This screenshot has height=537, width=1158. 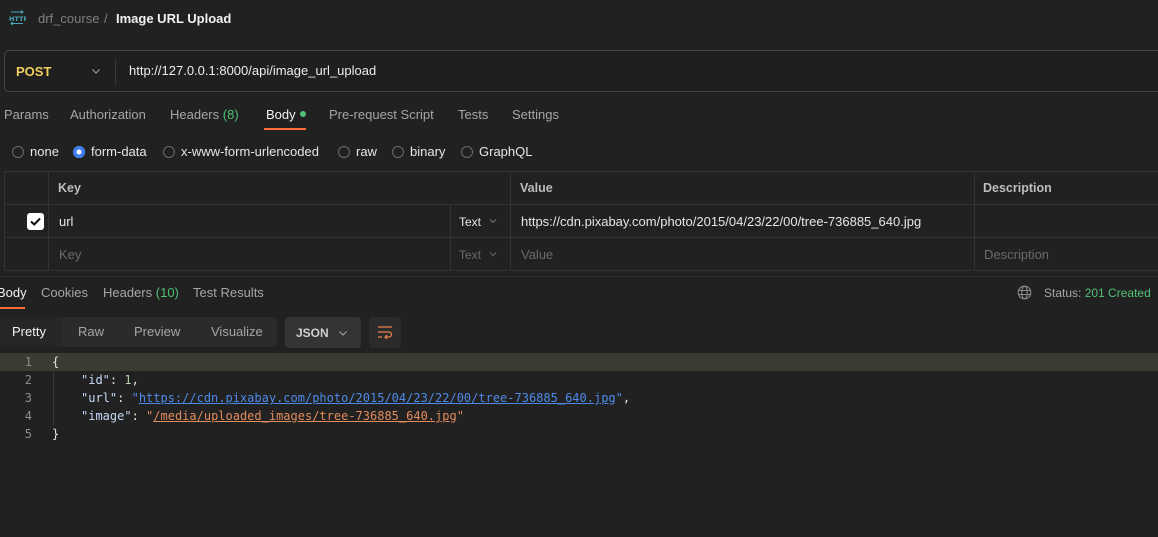 What do you see at coordinates (26, 114) in the screenshot?
I see `tab-params: Params` at bounding box center [26, 114].